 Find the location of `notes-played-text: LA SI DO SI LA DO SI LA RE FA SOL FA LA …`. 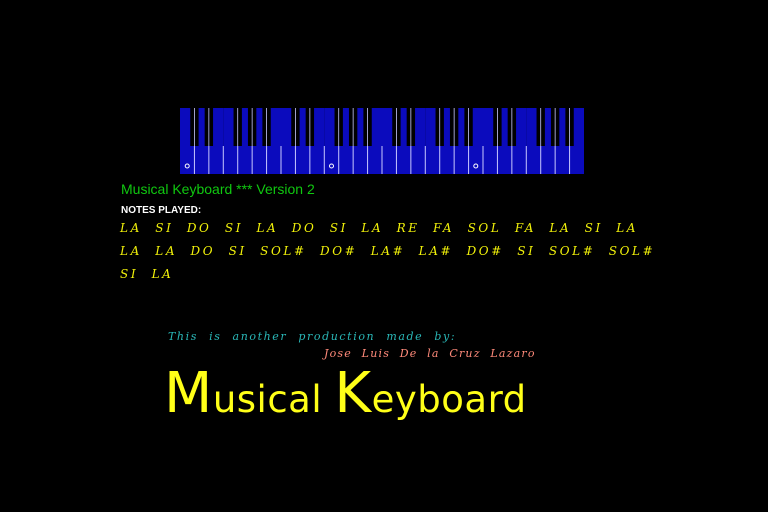

notes-played-text: LA SI DO SI LA DO SI LA RE FA SOL FA LA … is located at coordinates (388, 251).